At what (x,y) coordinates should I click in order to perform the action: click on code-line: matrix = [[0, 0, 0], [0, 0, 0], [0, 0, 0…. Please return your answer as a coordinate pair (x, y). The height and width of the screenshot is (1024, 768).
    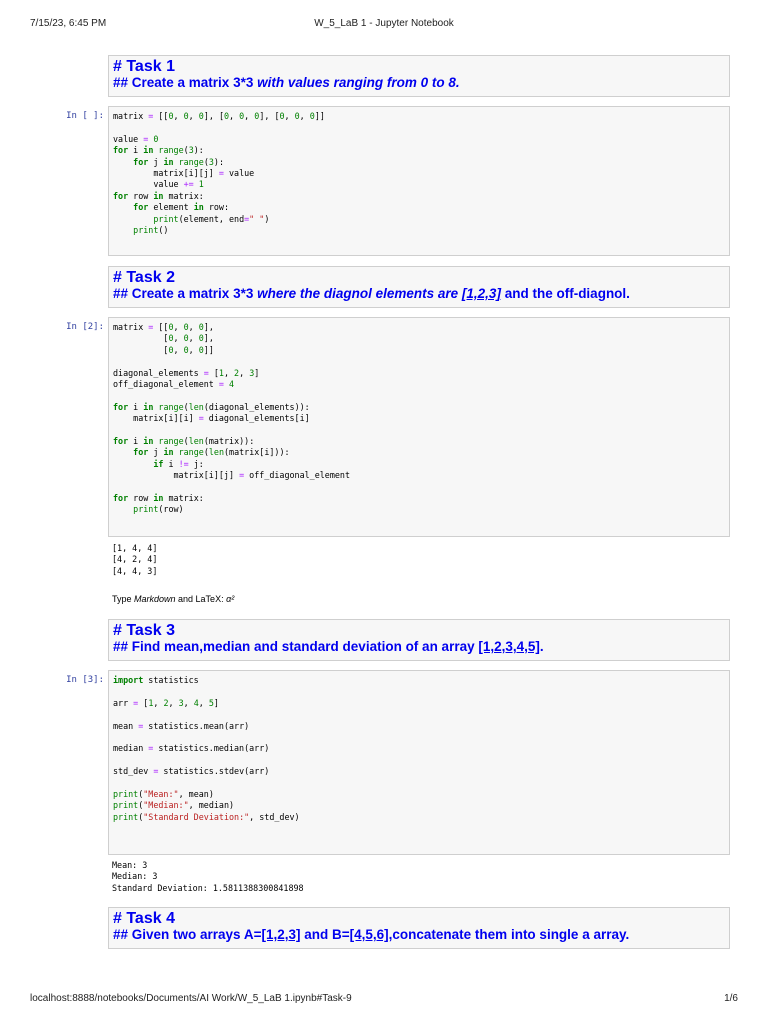
    Looking at the image, I should click on (219, 116).